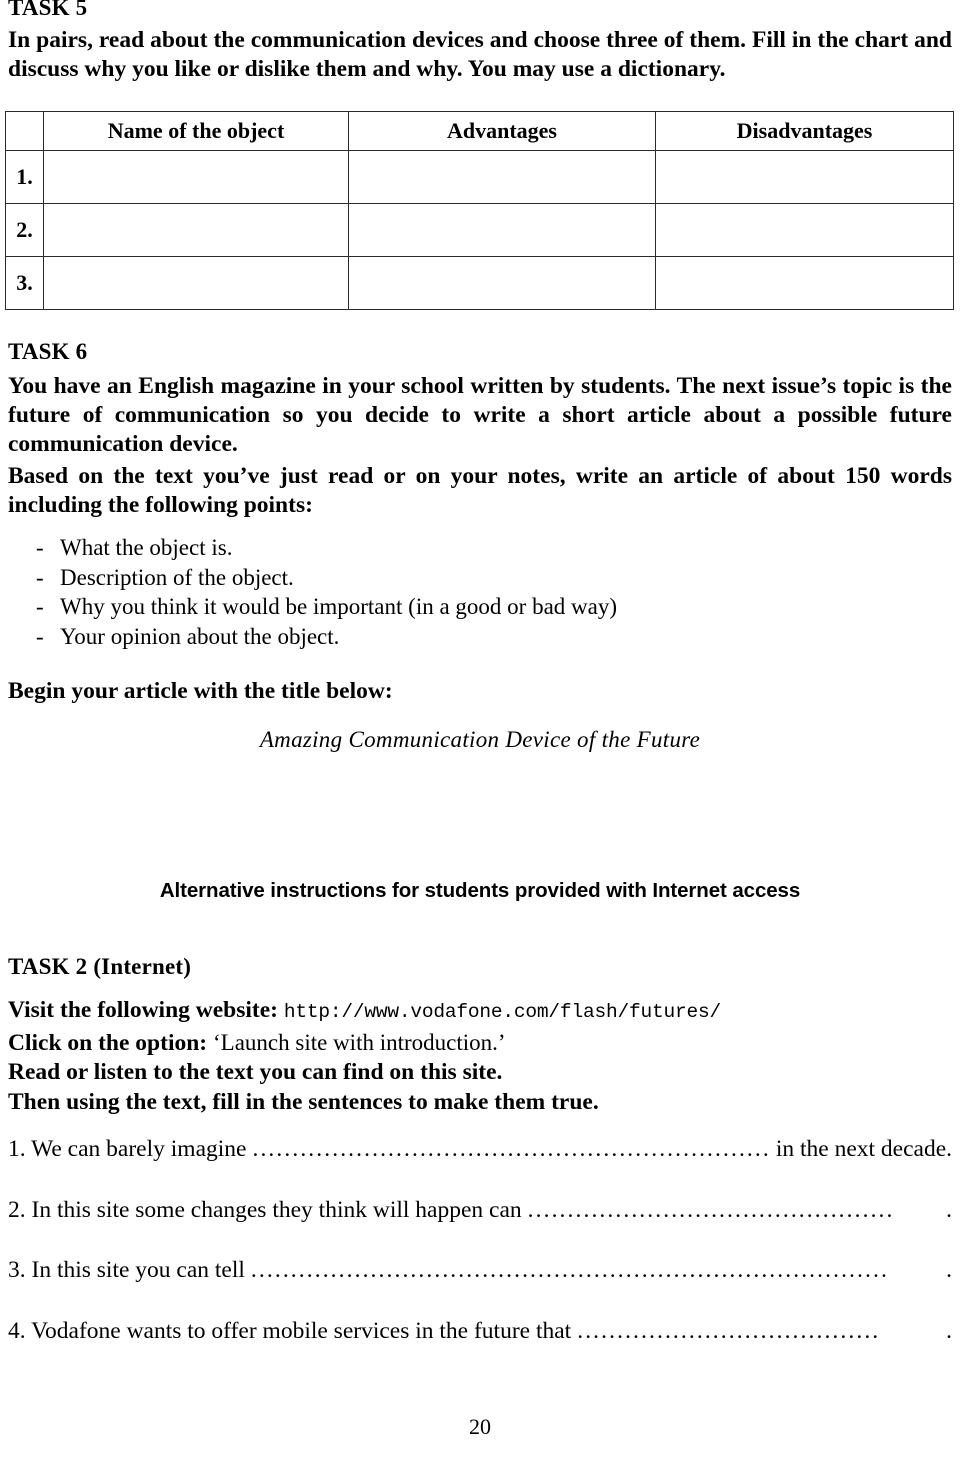 The width and height of the screenshot is (960, 1471). What do you see at coordinates (200, 636) in the screenshot?
I see `list-item-label: Your opinion about the object.` at bounding box center [200, 636].